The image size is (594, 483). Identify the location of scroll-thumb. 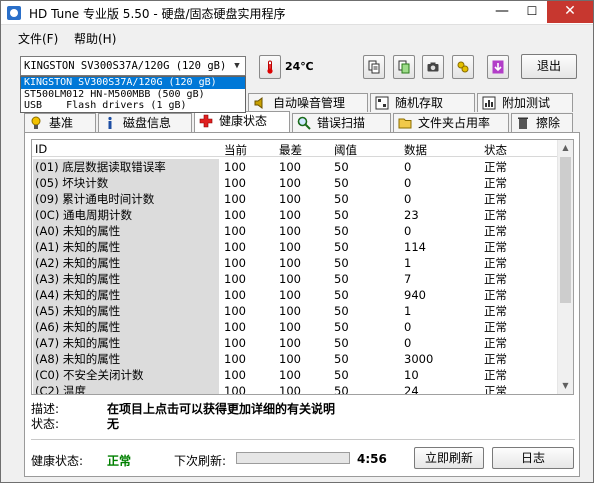
(565, 230).